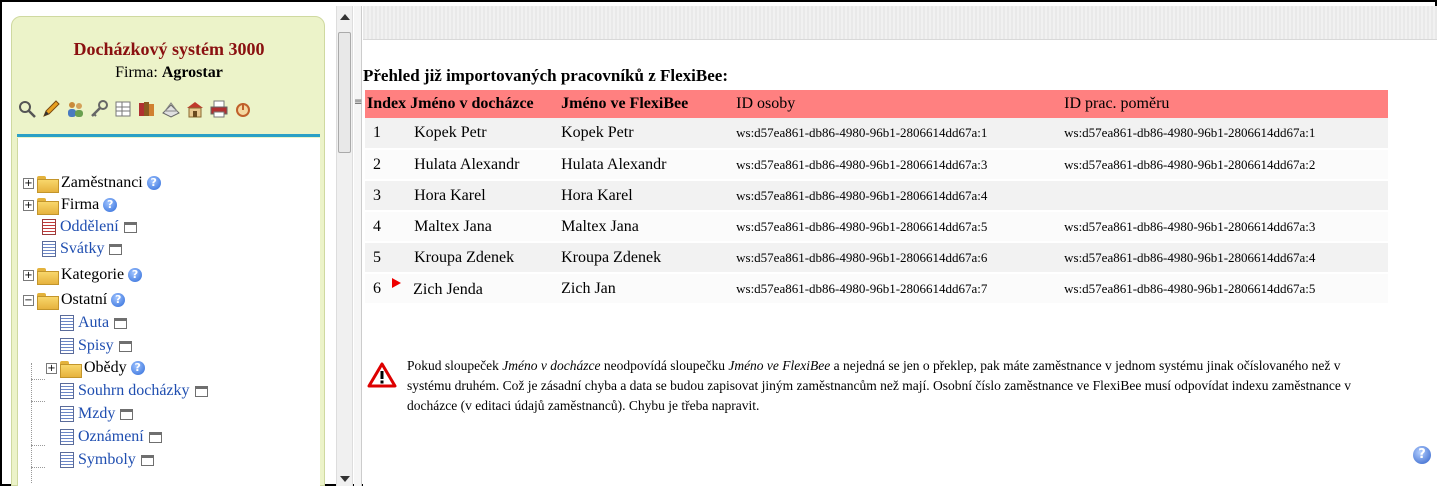  What do you see at coordinates (1225, 196) in the screenshot?
I see `contract-id-cell` at bounding box center [1225, 196].